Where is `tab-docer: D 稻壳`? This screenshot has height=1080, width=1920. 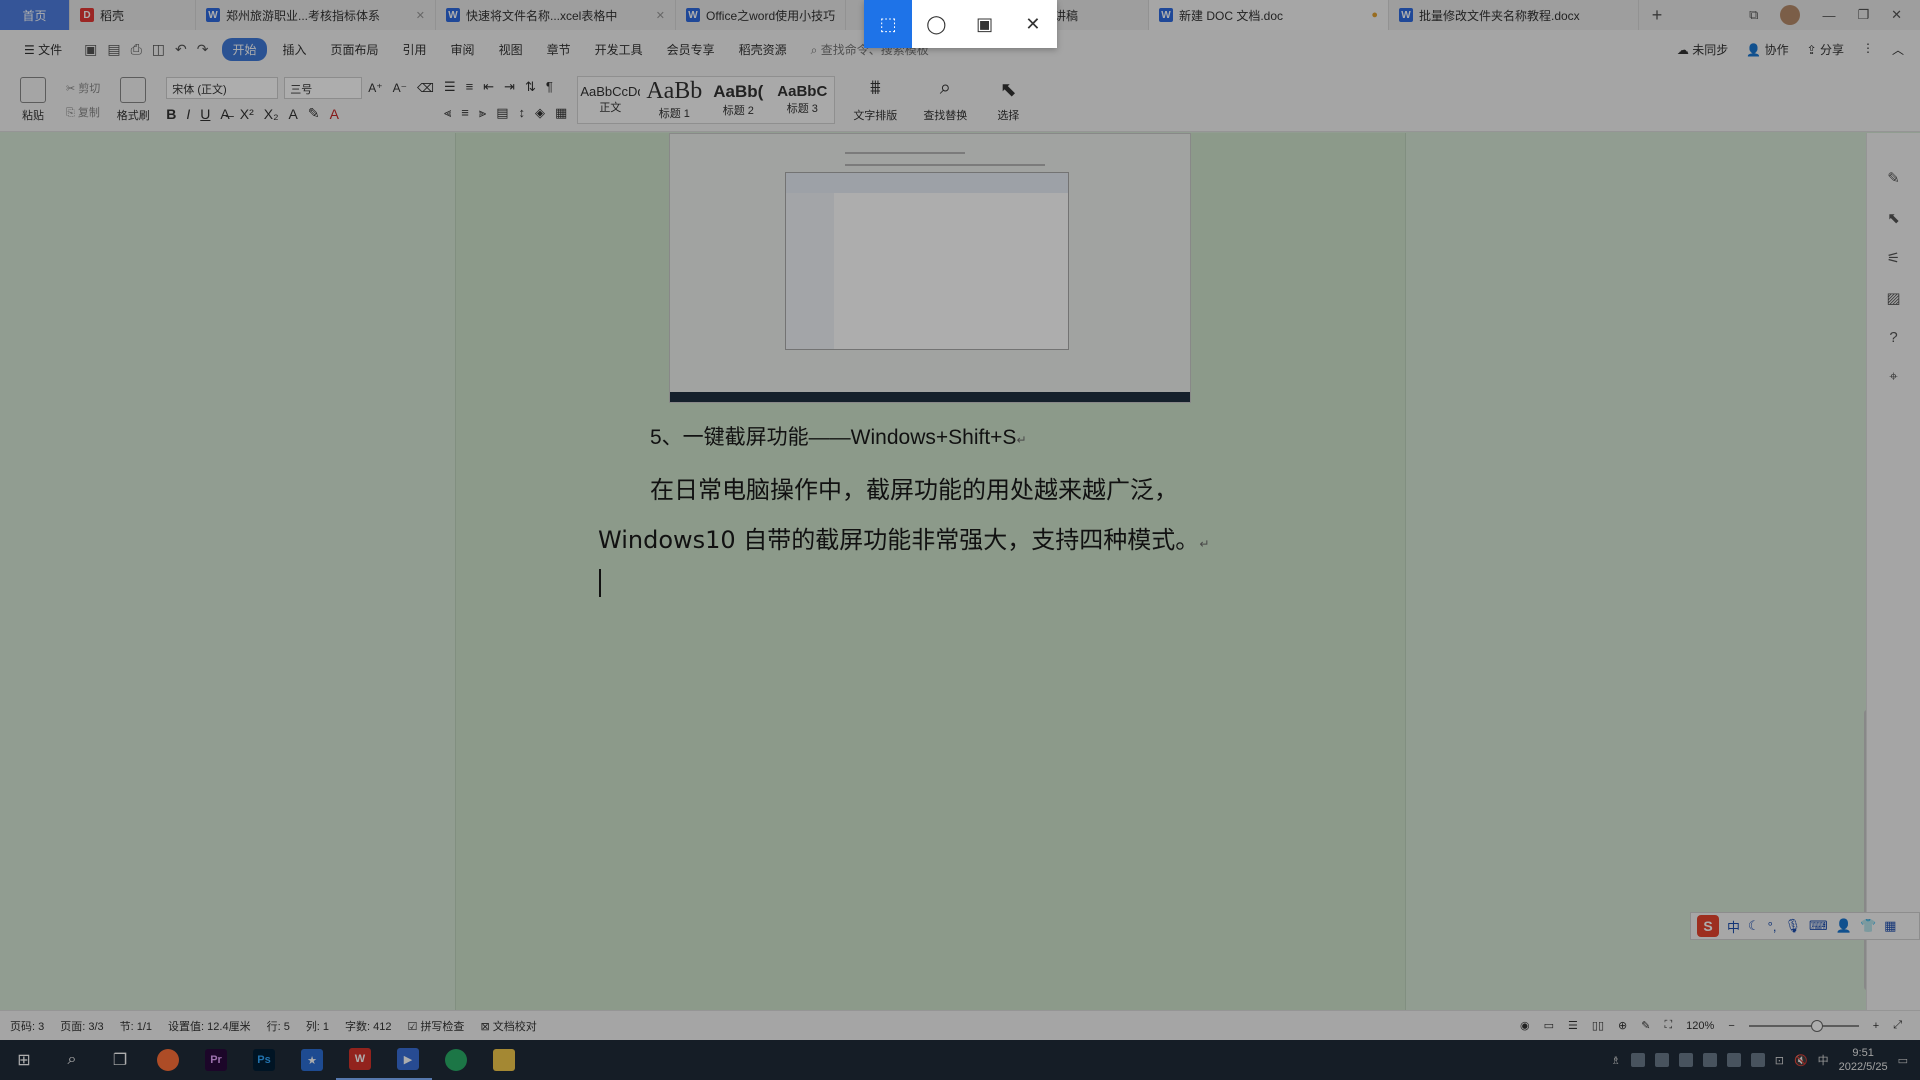
tab-docer: D 稻壳 is located at coordinates (133, 15).